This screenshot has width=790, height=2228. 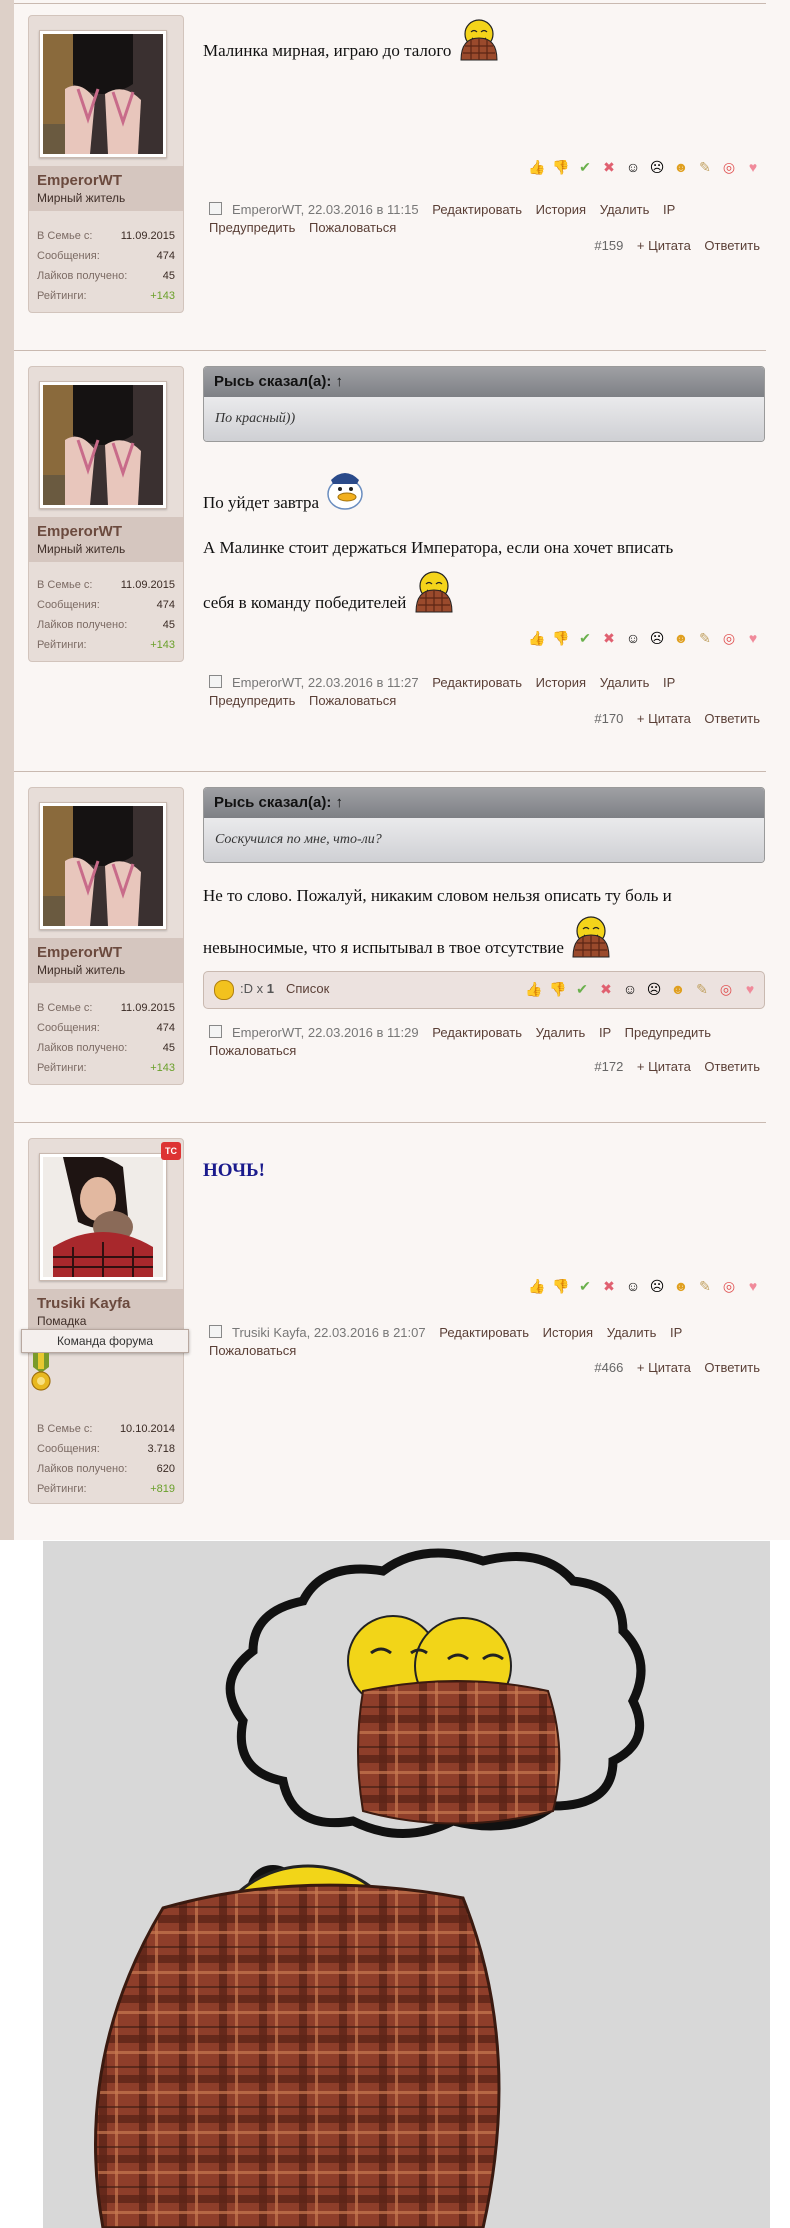 What do you see at coordinates (325, 1032) in the screenshot?
I see `author-date: EmperorWT, 22.03.2016 в 11:29` at bounding box center [325, 1032].